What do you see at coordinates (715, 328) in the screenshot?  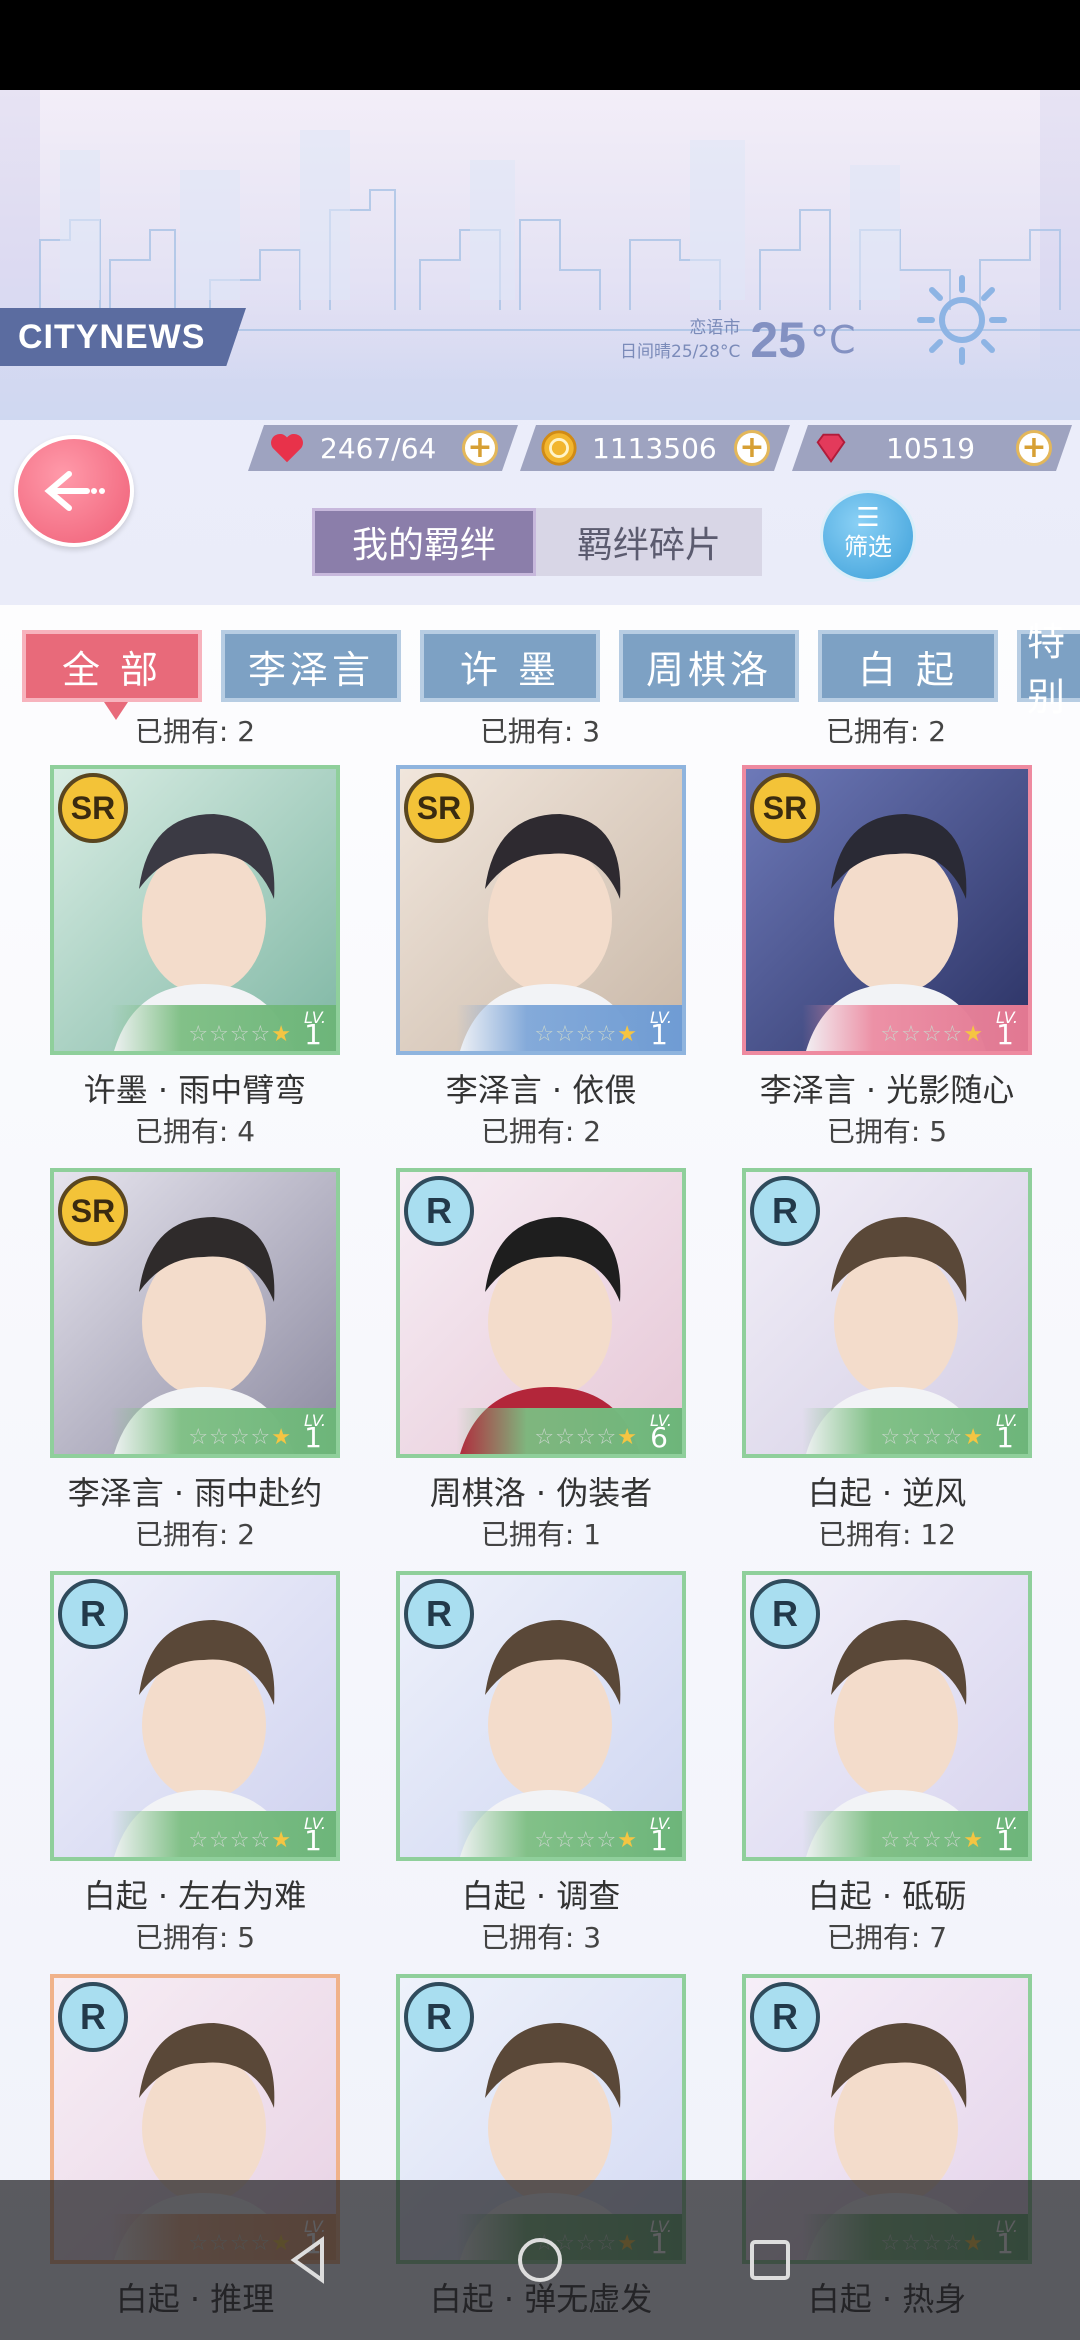 I see `weather-city: 恋语市` at bounding box center [715, 328].